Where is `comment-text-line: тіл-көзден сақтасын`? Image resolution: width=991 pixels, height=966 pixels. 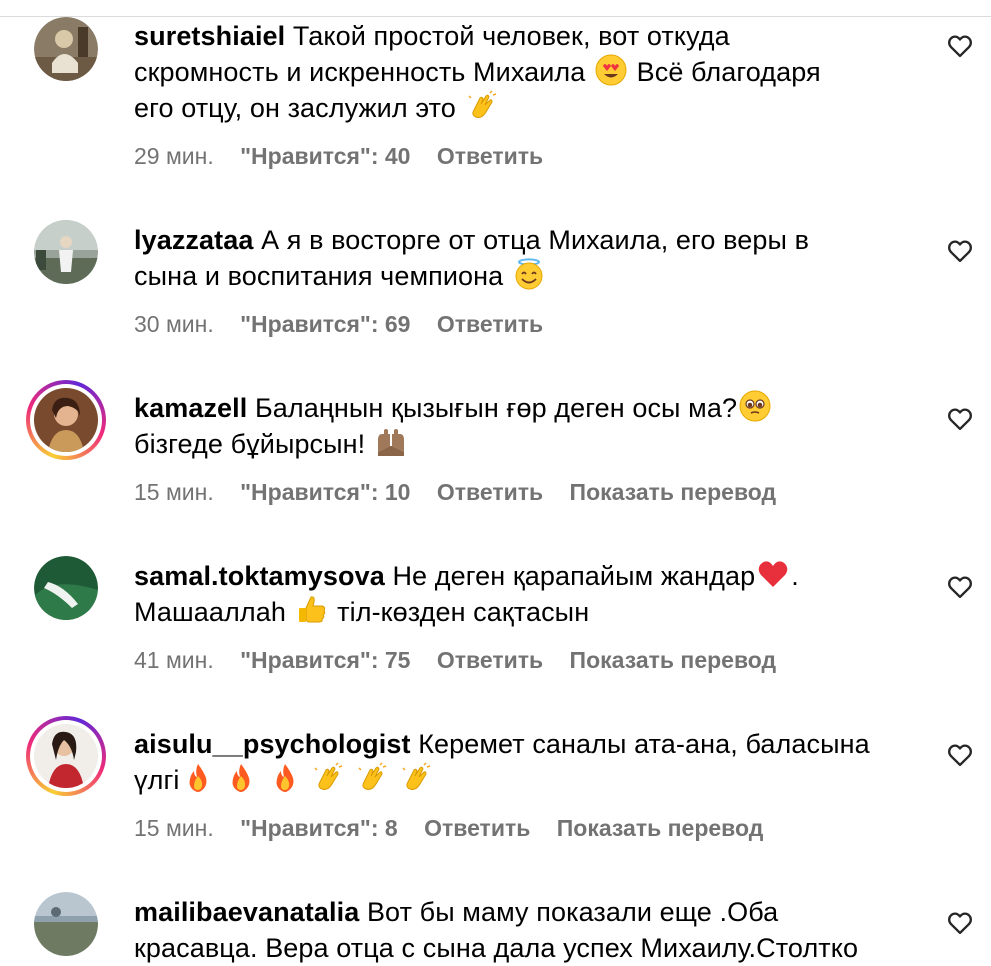 comment-text-line: тіл-көзден сақтасын is located at coordinates (463, 612).